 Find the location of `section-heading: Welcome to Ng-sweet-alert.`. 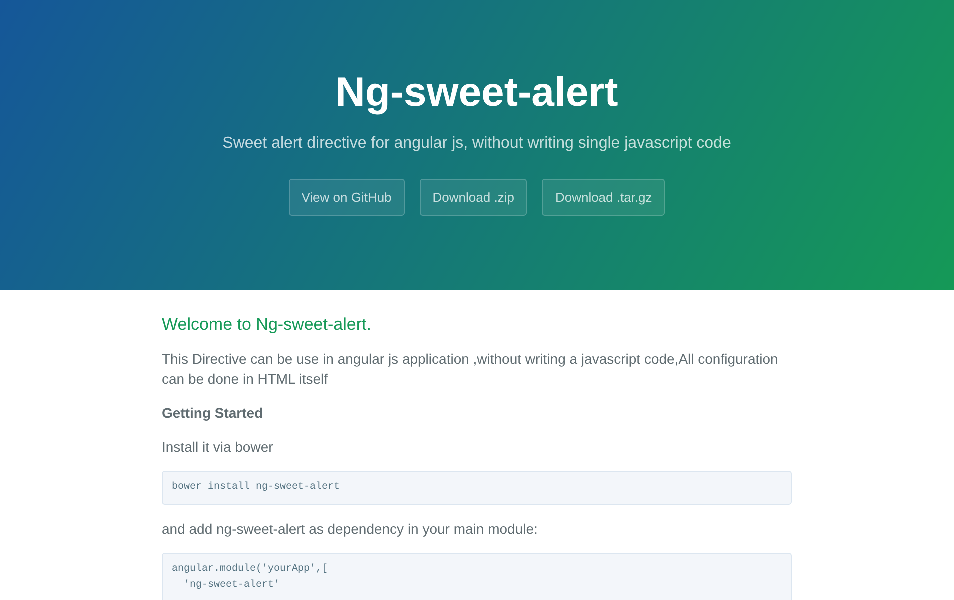

section-heading: Welcome to Ng-sweet-alert. is located at coordinates (267, 325).